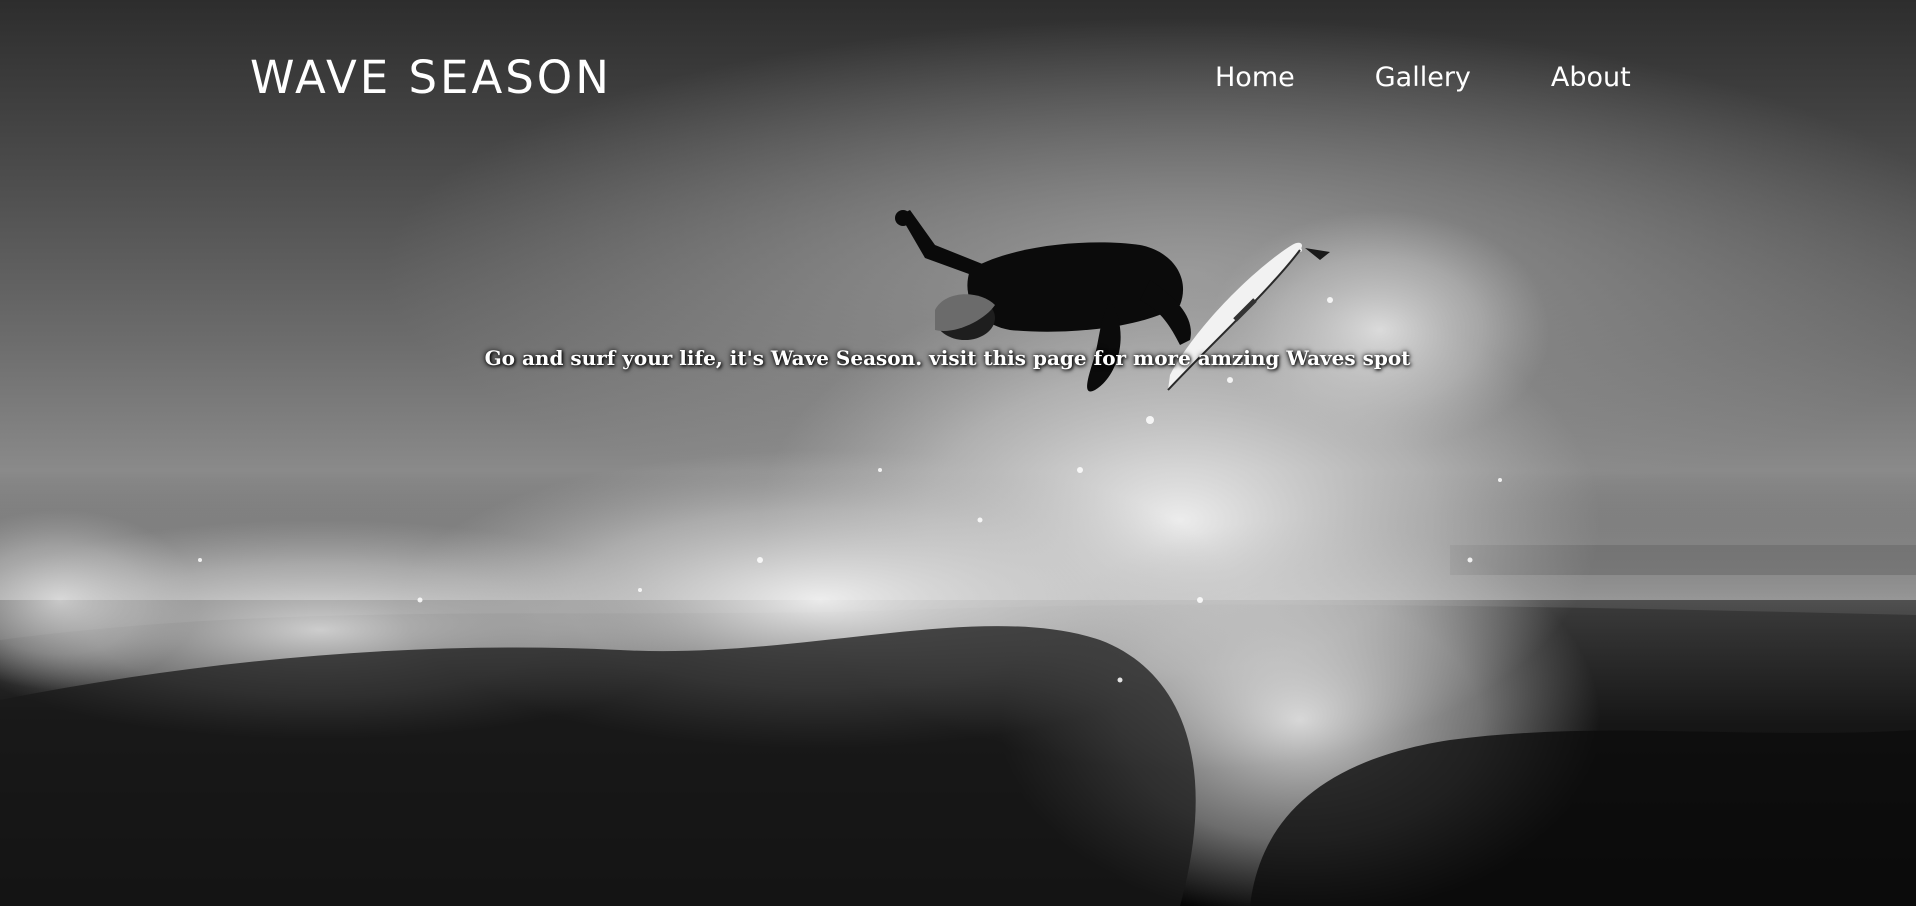 Image resolution: width=1916 pixels, height=906 pixels. What do you see at coordinates (1255, 78) in the screenshot?
I see `nav-link-home: Home` at bounding box center [1255, 78].